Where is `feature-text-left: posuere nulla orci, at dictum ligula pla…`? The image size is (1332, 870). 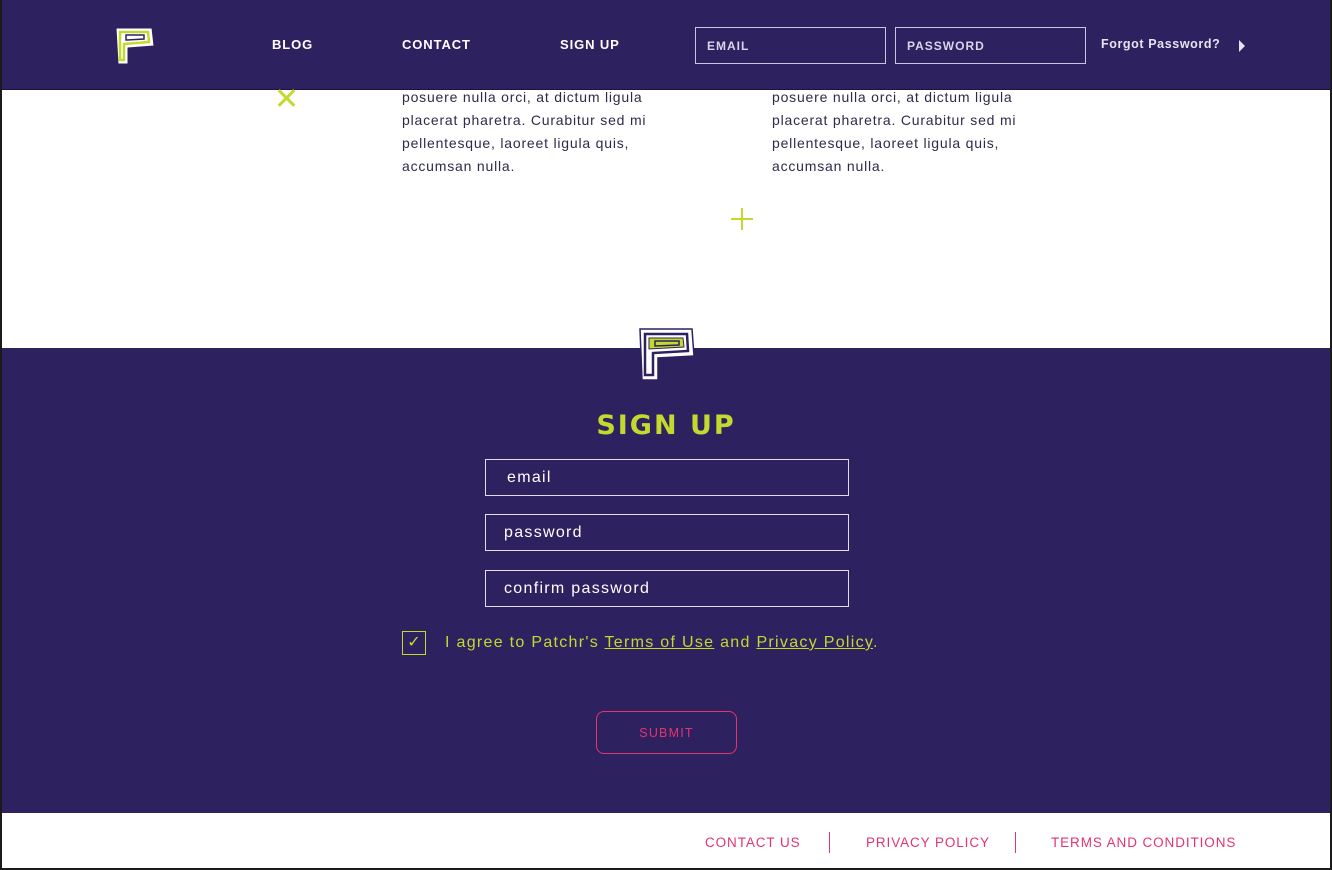 feature-text-left: posuere nulla orci, at dictum ligula pla… is located at coordinates (524, 131).